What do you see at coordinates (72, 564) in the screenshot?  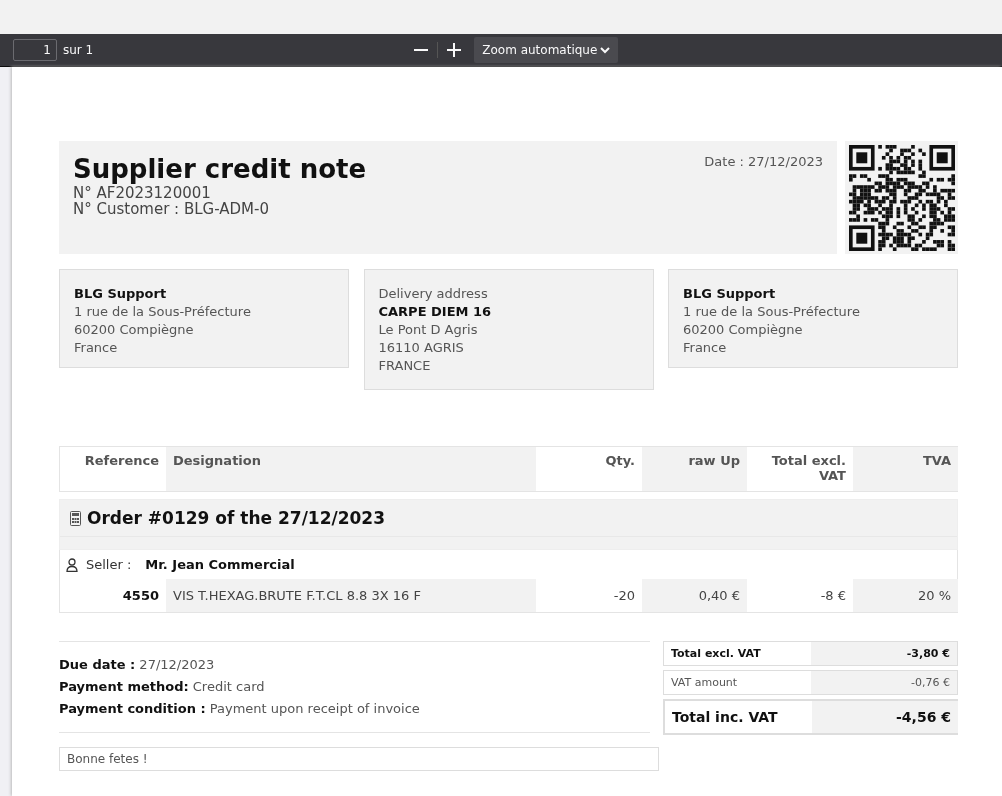 I see `person-icon` at bounding box center [72, 564].